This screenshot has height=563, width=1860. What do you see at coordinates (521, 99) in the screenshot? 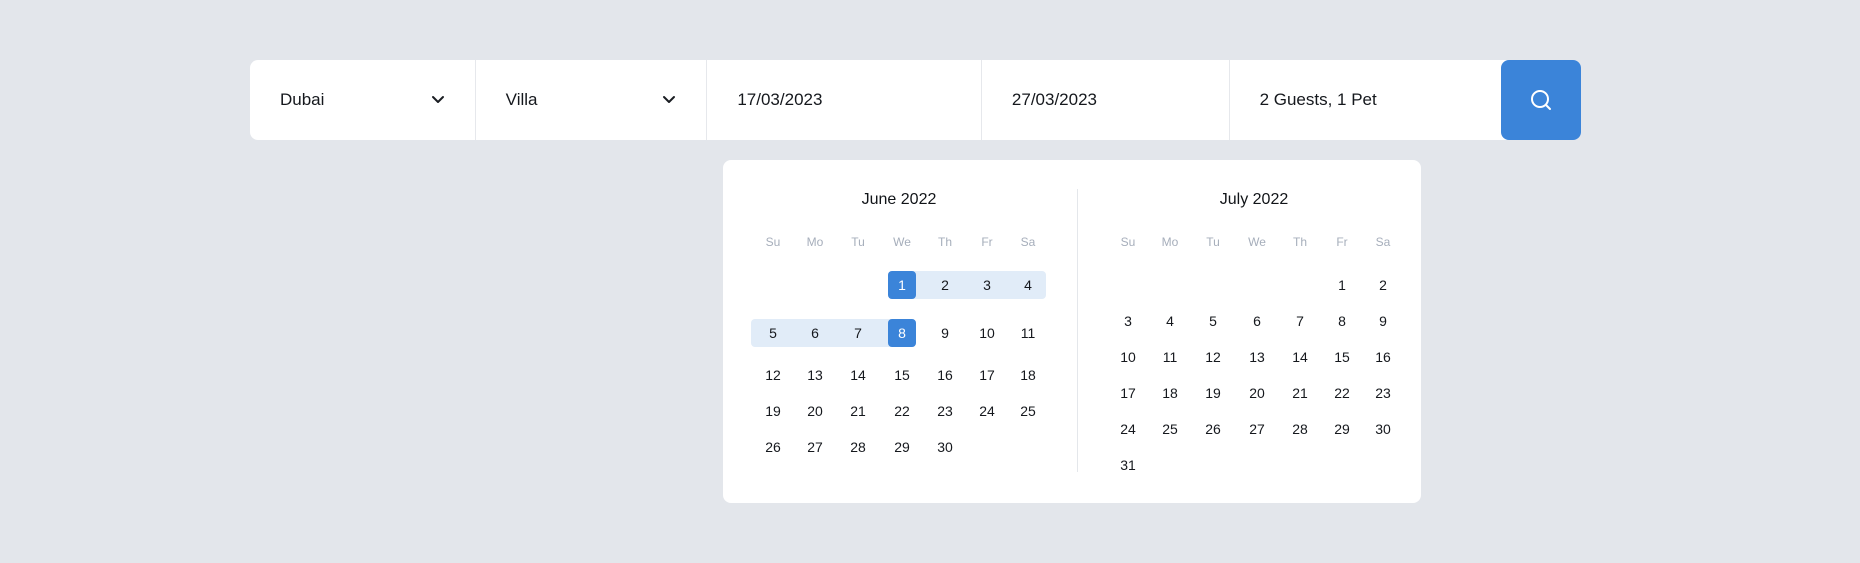
I see `property-type-value: Villa` at bounding box center [521, 99].